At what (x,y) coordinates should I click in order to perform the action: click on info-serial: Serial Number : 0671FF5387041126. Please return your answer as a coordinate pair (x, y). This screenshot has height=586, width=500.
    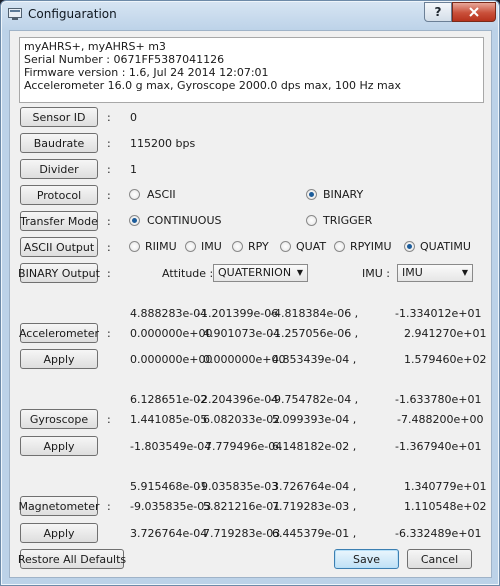
    Looking at the image, I should click on (124, 59).